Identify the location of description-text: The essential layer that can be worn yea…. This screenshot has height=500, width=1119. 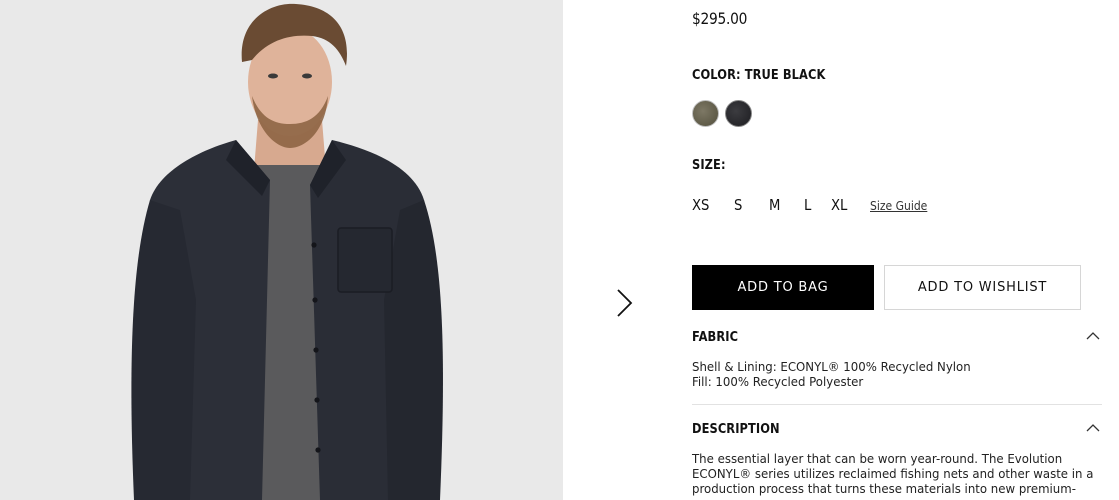
(893, 473).